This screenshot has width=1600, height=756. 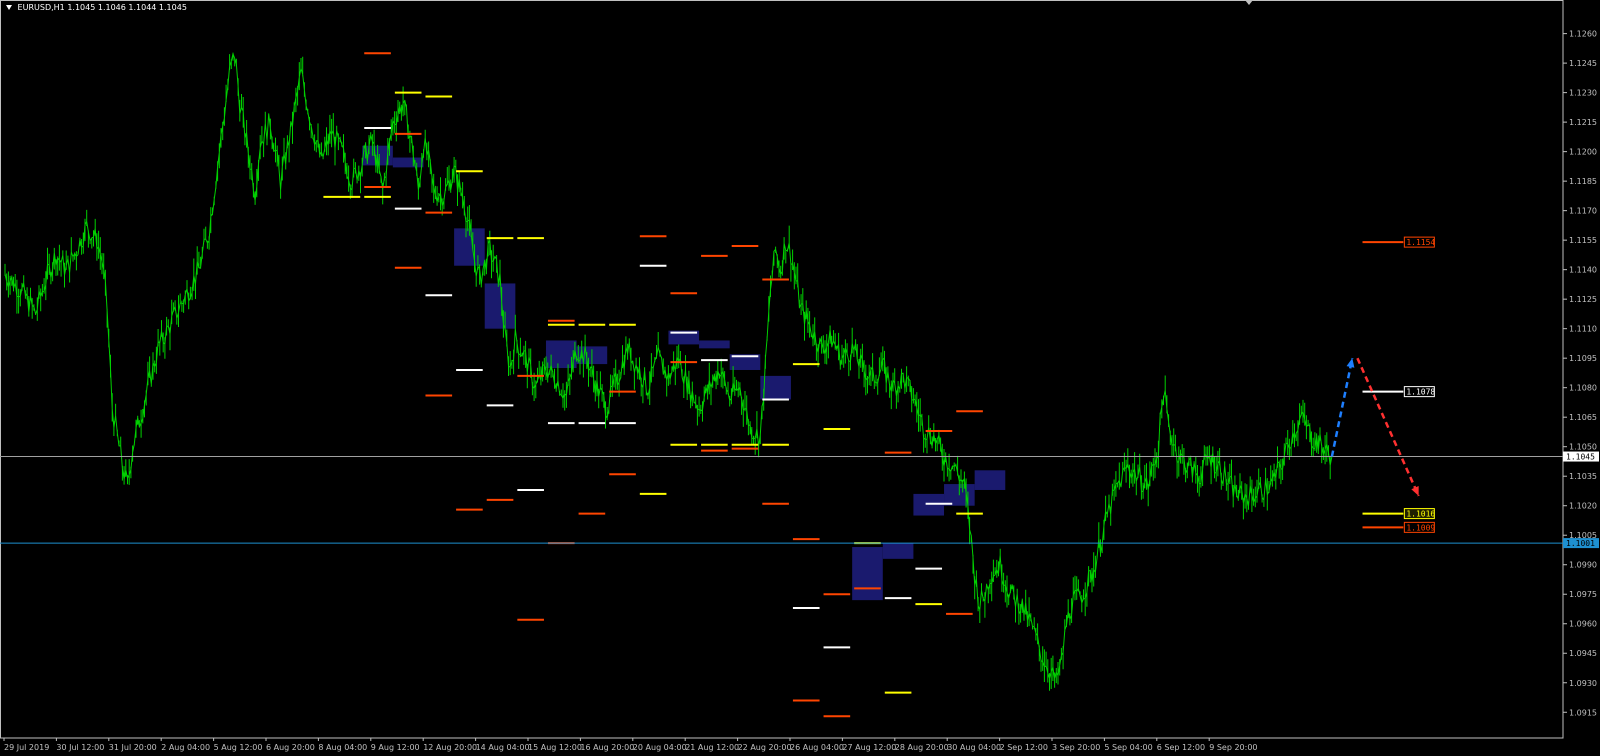 I want to click on y-tick-label: 1.0945, so click(x=1583, y=653).